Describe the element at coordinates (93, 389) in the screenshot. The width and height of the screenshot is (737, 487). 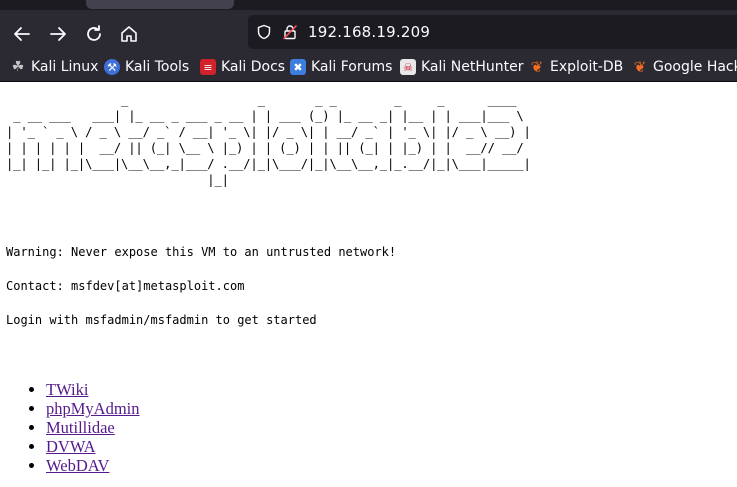
I see `list-item: TWiki` at that location.